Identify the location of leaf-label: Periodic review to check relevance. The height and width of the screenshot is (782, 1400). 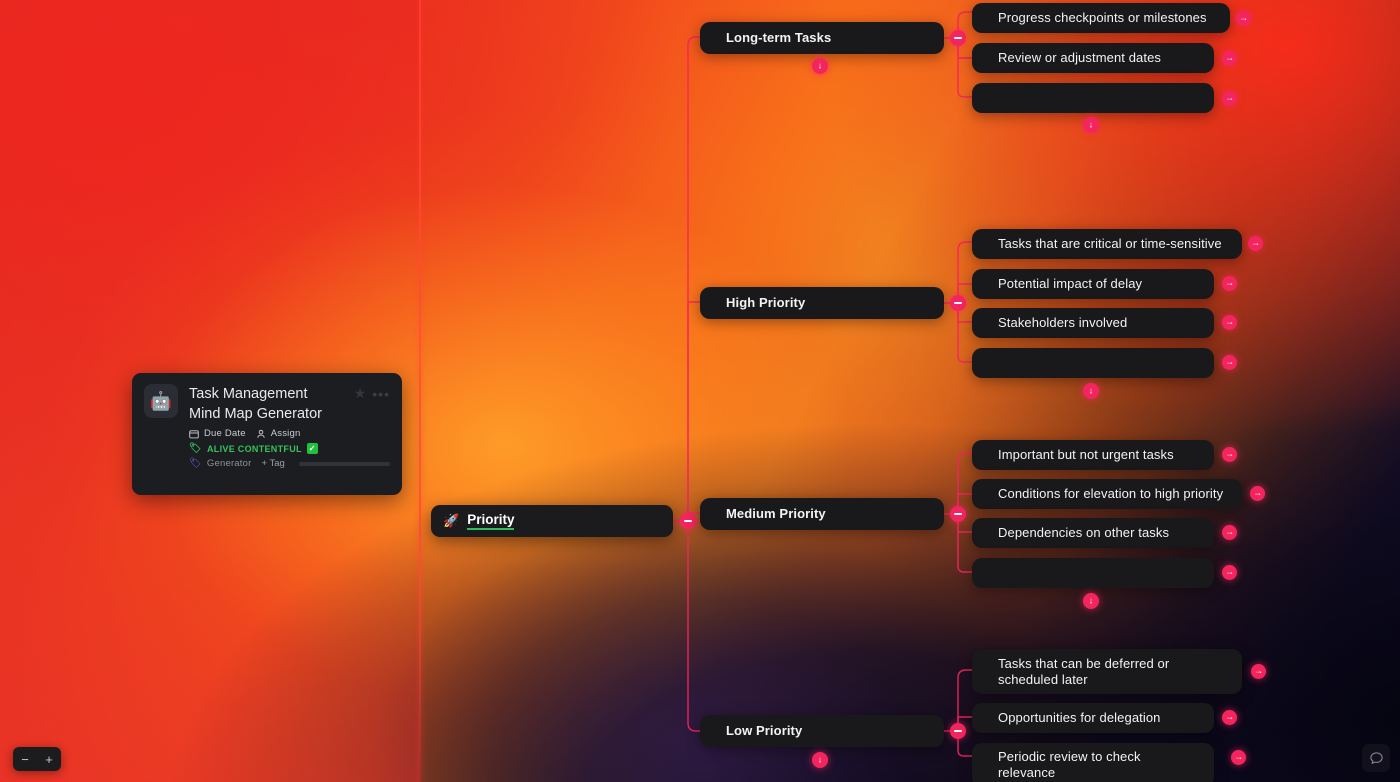
(1069, 764).